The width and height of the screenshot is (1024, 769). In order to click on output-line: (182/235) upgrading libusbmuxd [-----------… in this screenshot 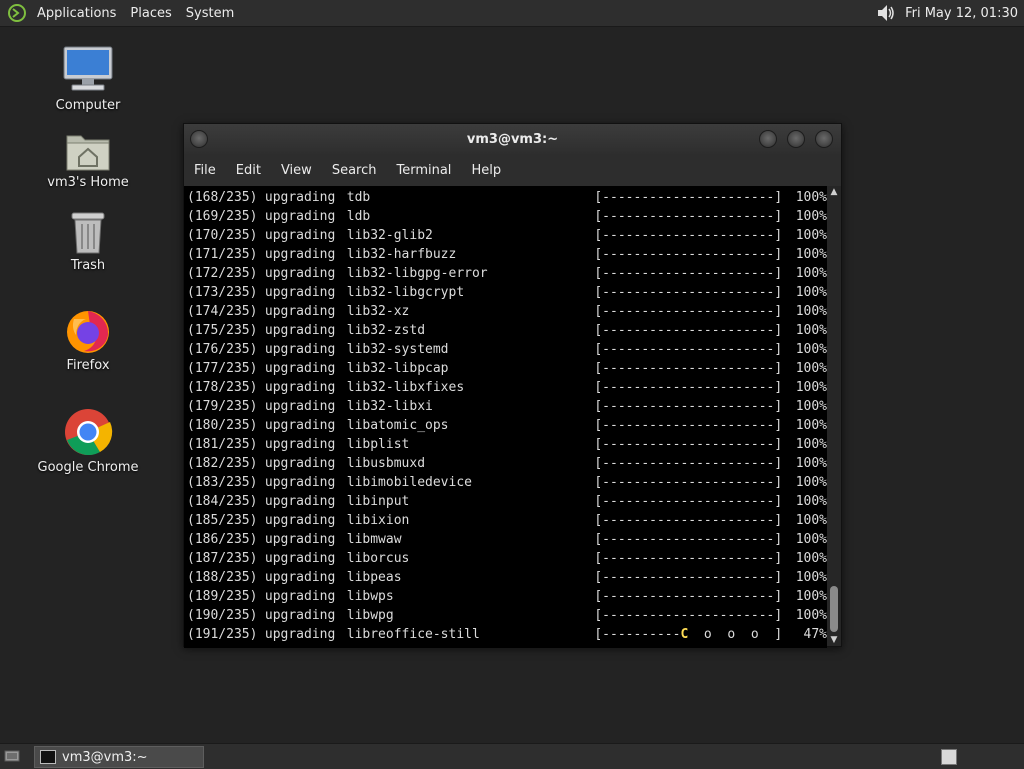, I will do `click(505, 463)`.